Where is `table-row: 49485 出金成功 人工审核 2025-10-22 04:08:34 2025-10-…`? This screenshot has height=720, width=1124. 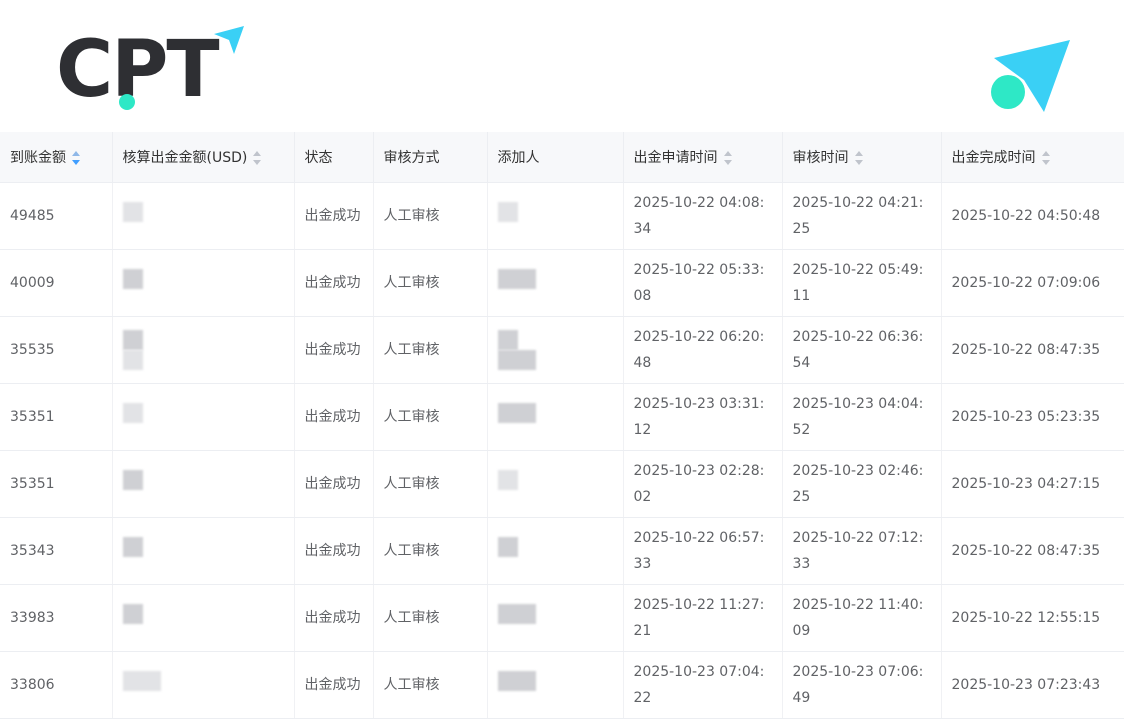 table-row: 49485 出金成功 人工审核 2025-10-22 04:08:34 2025-10-… is located at coordinates (562, 216).